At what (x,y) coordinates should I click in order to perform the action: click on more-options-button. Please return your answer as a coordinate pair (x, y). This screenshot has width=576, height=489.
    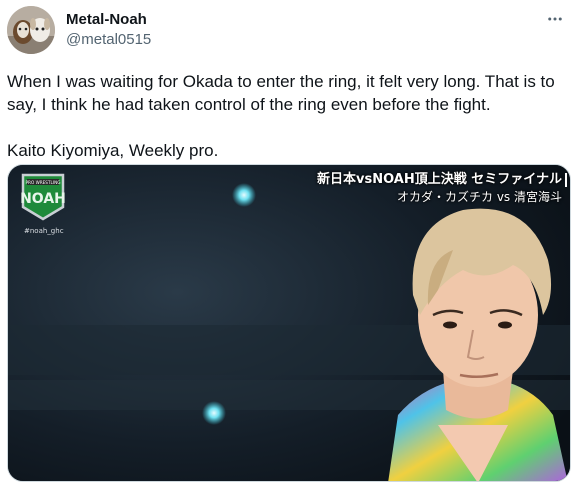
    Looking at the image, I should click on (555, 19).